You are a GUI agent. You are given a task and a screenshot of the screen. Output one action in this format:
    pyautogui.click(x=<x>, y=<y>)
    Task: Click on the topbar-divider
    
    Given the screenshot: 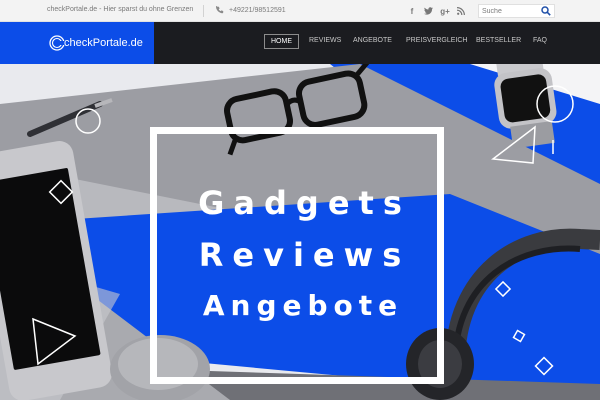 What is the action you would take?
    pyautogui.click(x=203, y=11)
    